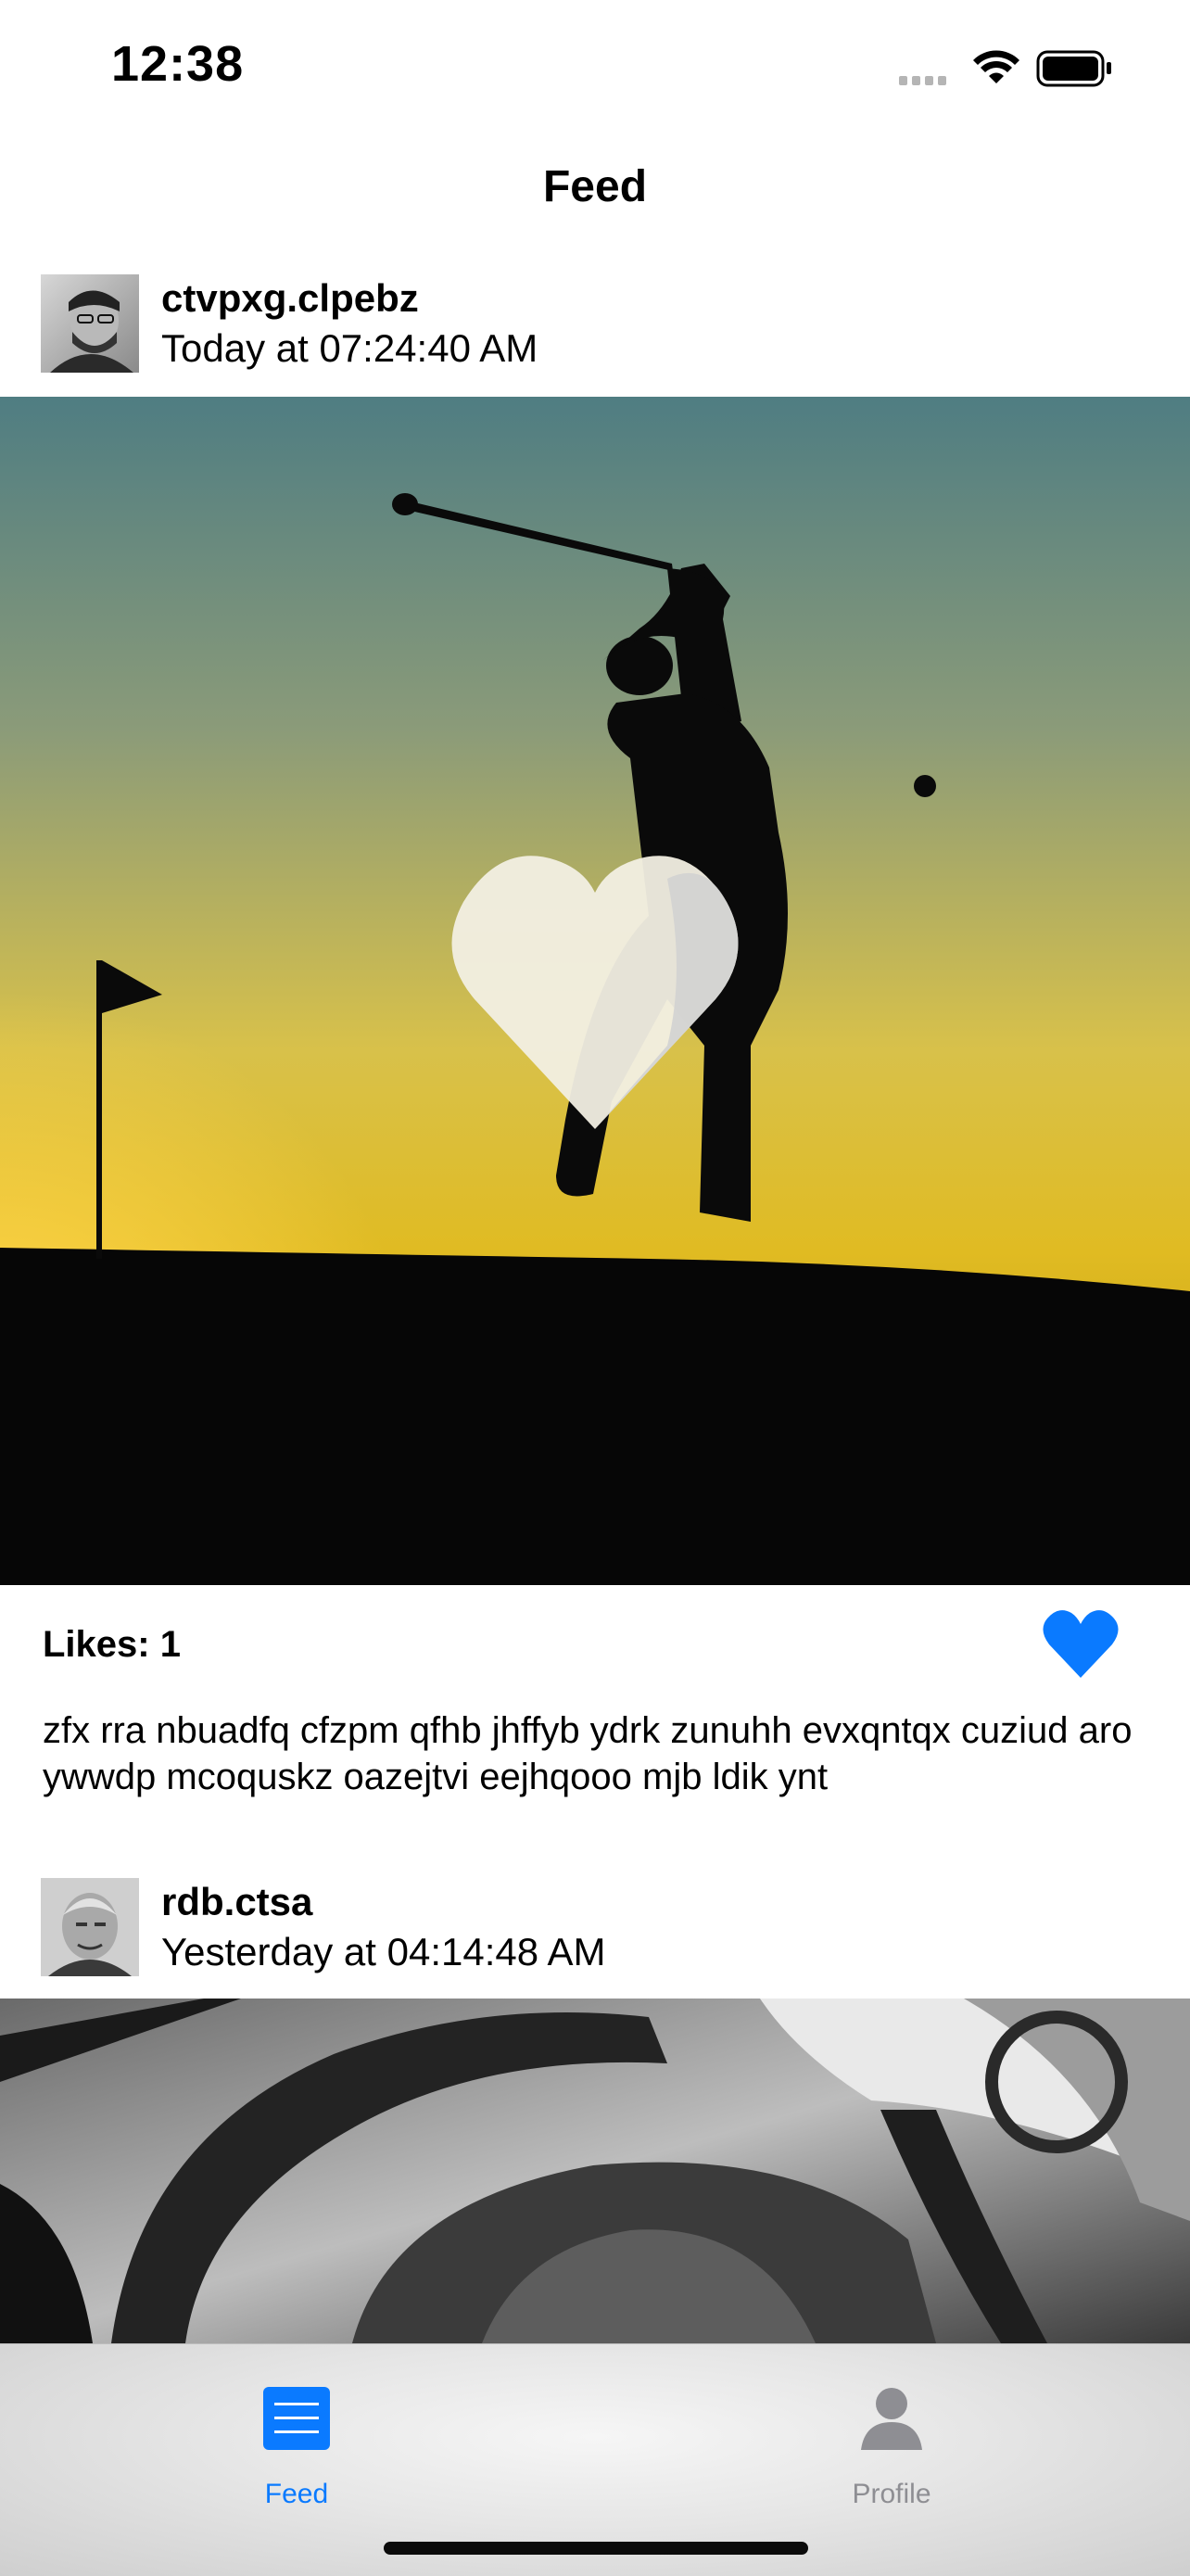 This screenshot has height=2576, width=1190. I want to click on heart-filled-icon, so click(1081, 1644).